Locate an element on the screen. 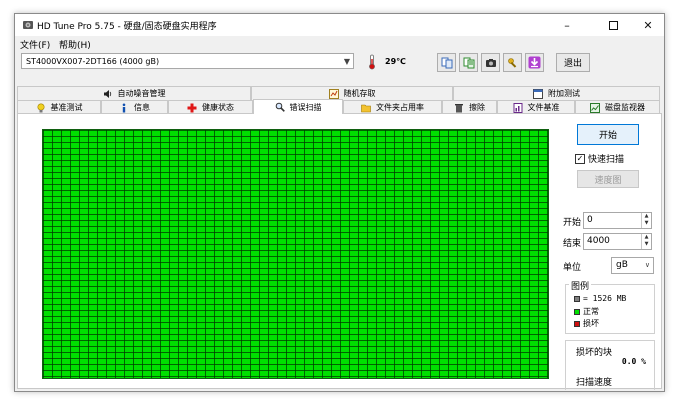 Image resolution: width=680 pixels, height=406 pixels. tab-row-bottom: 基准测试 信息 健康状态 错误扫描 文件夹占用率 擦除 文件基准 磁盘监视器 is located at coordinates (339, 106).